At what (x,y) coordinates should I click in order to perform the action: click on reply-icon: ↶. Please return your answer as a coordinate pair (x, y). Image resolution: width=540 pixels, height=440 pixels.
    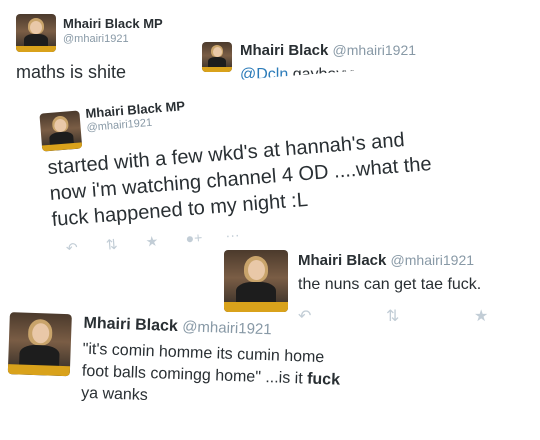
    Looking at the image, I should click on (85, 247).